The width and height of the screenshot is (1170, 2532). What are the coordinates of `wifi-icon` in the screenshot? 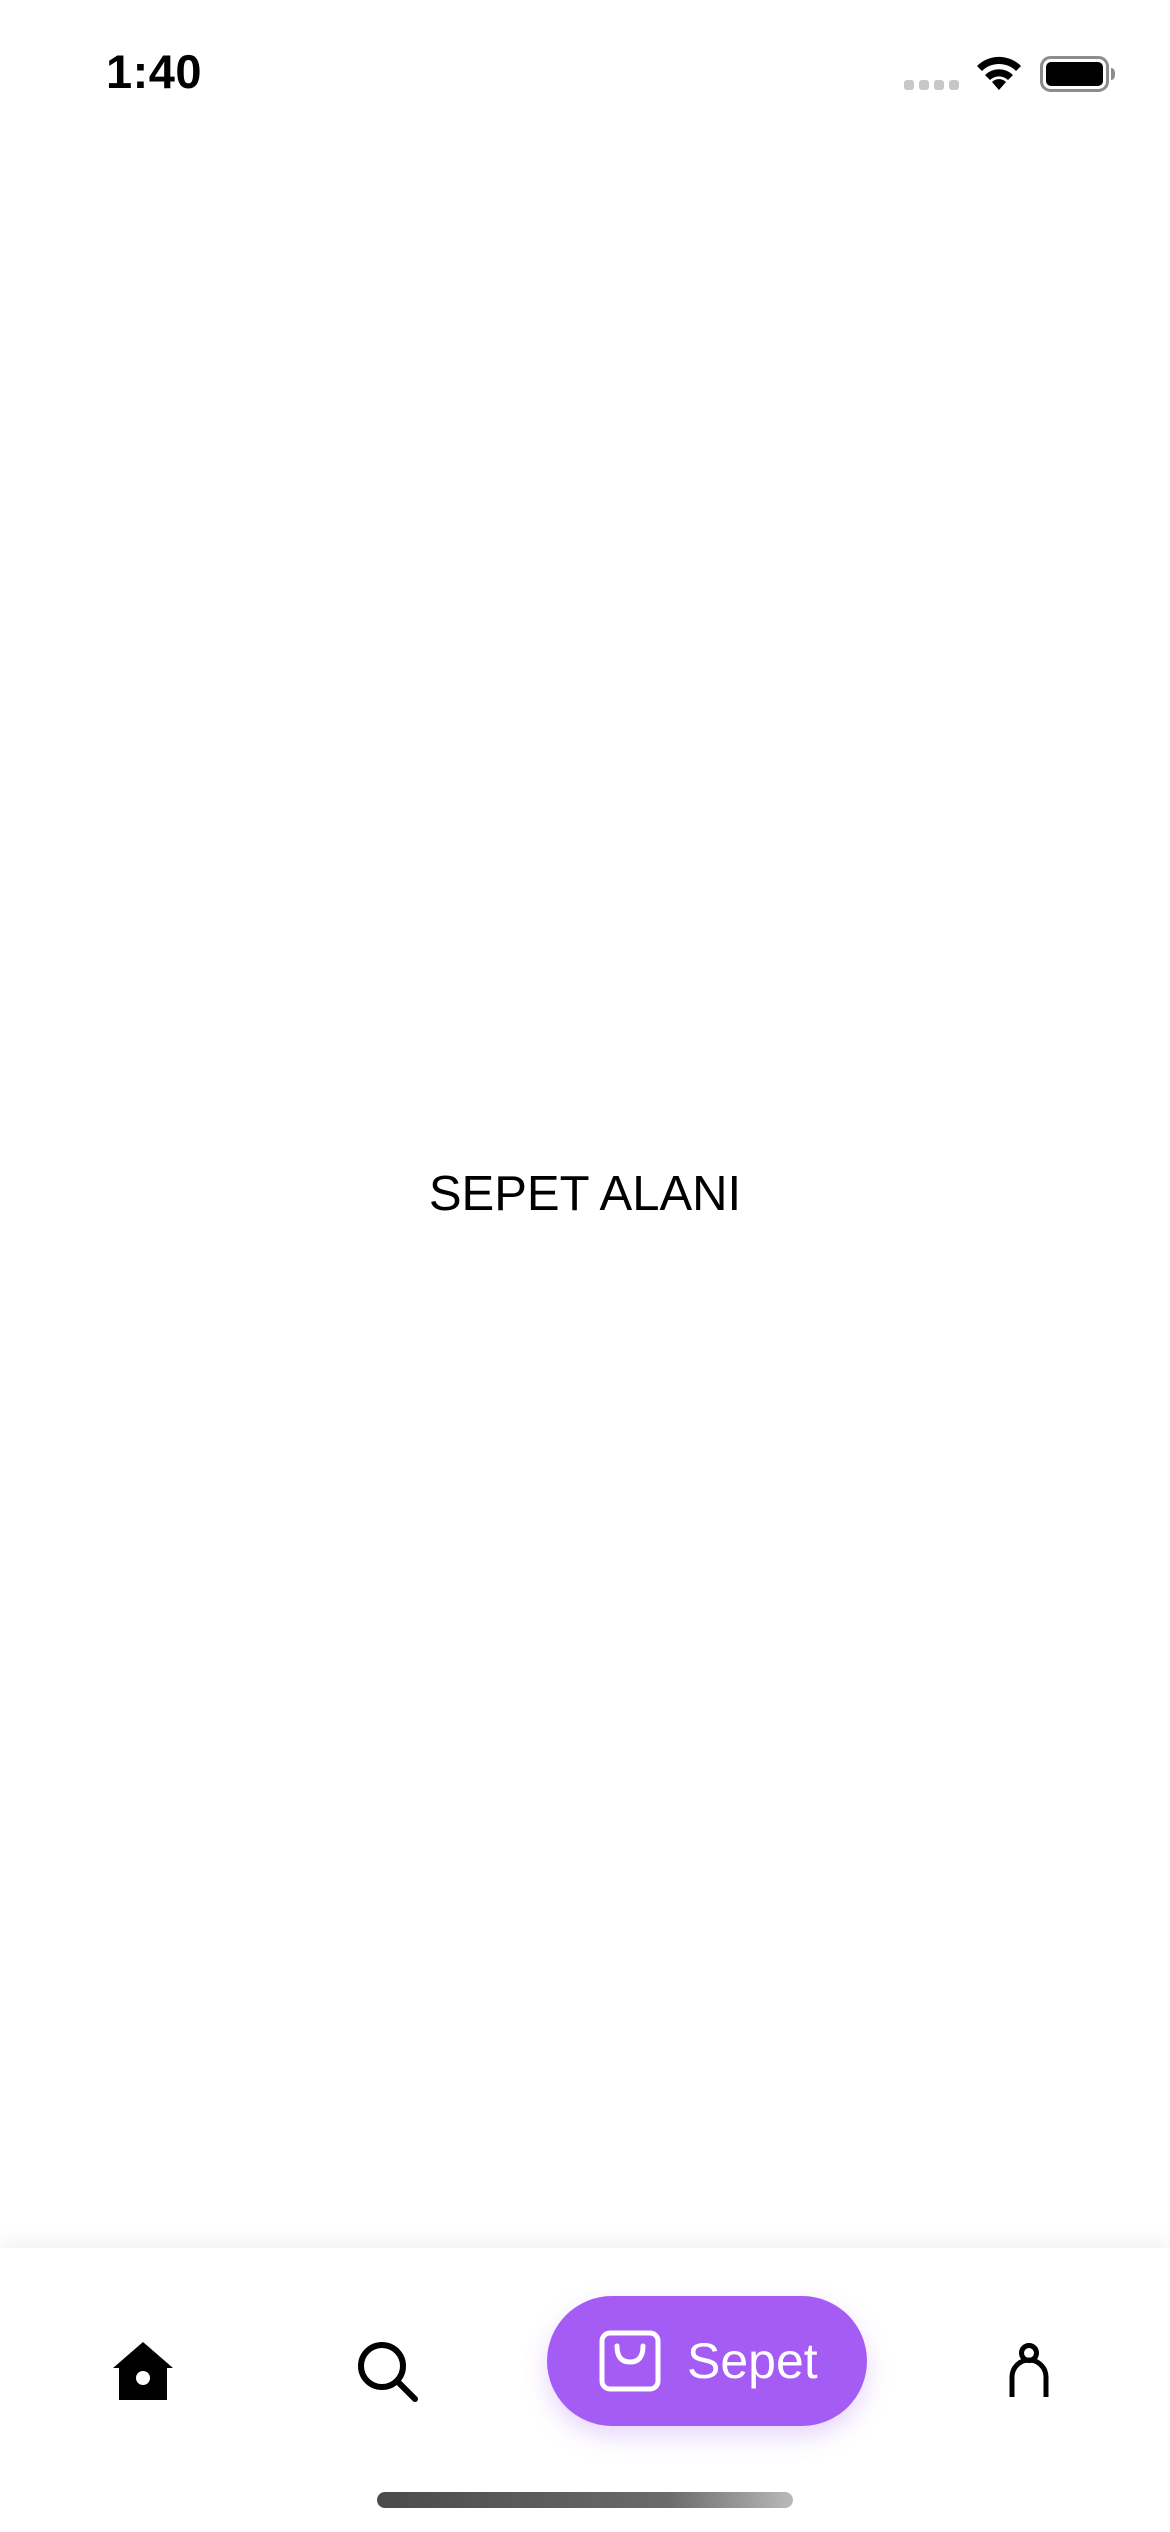 It's located at (999, 73).